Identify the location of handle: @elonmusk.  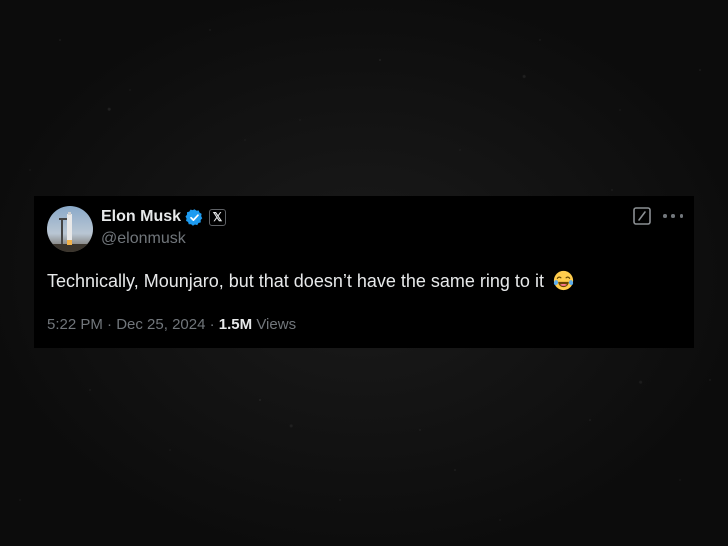
(143, 239).